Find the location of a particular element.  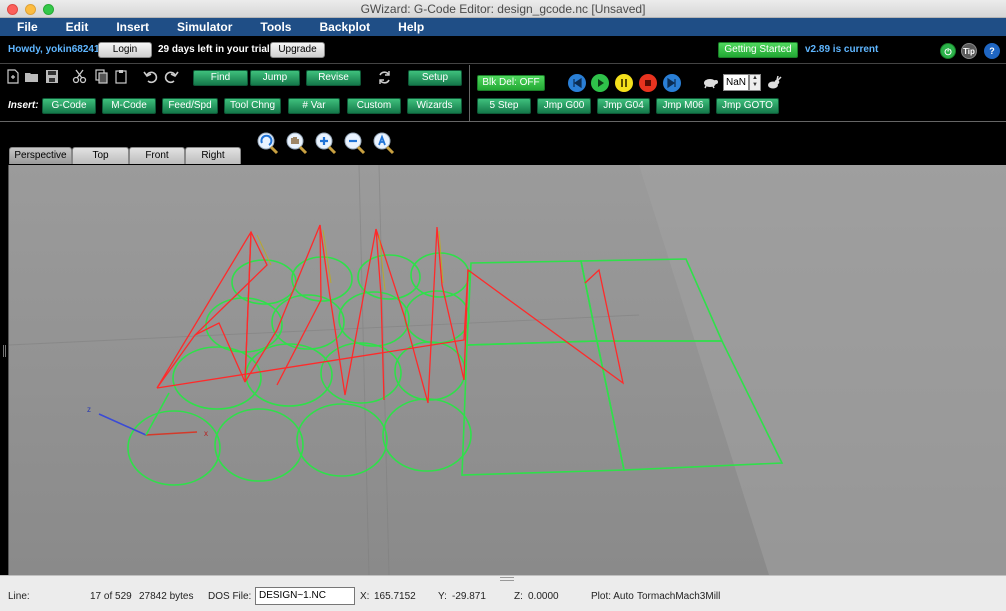

speed-input: NaN is located at coordinates (736, 82).